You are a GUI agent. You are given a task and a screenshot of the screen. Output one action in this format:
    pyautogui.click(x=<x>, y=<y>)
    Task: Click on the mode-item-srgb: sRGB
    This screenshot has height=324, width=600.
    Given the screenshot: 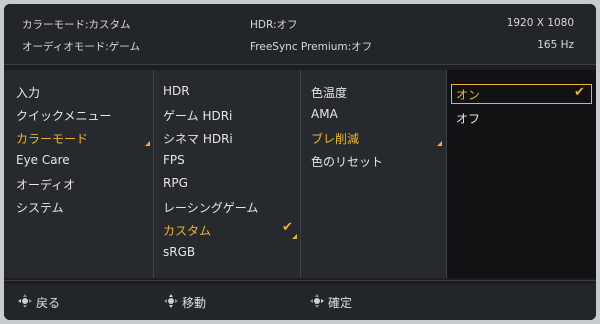 What is the action you would take?
    pyautogui.click(x=179, y=252)
    